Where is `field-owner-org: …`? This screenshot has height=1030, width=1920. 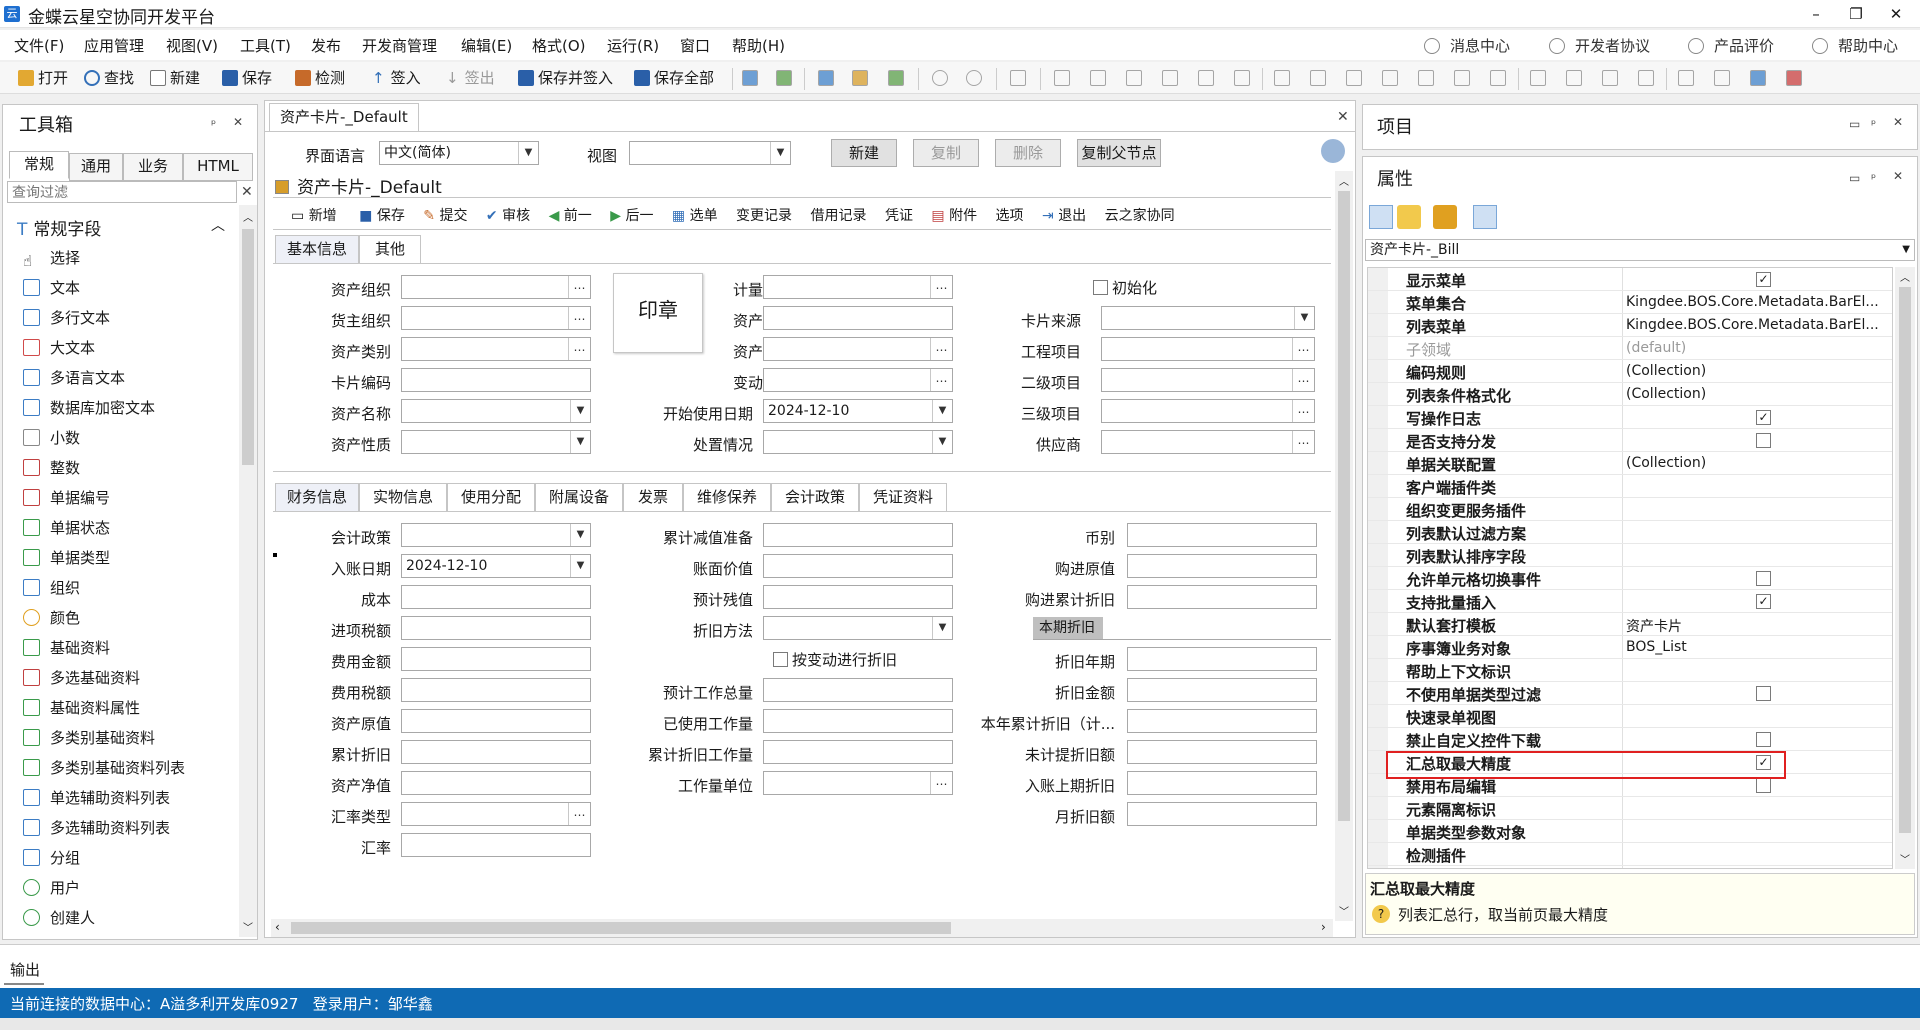
field-owner-org: … is located at coordinates (496, 318).